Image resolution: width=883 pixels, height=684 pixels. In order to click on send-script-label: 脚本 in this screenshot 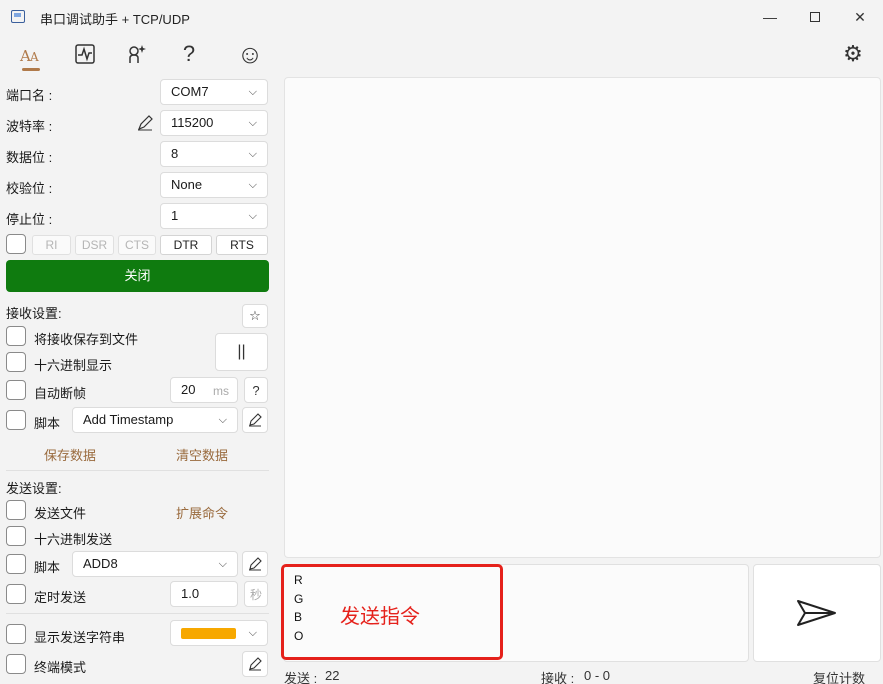, I will do `click(47, 567)`.